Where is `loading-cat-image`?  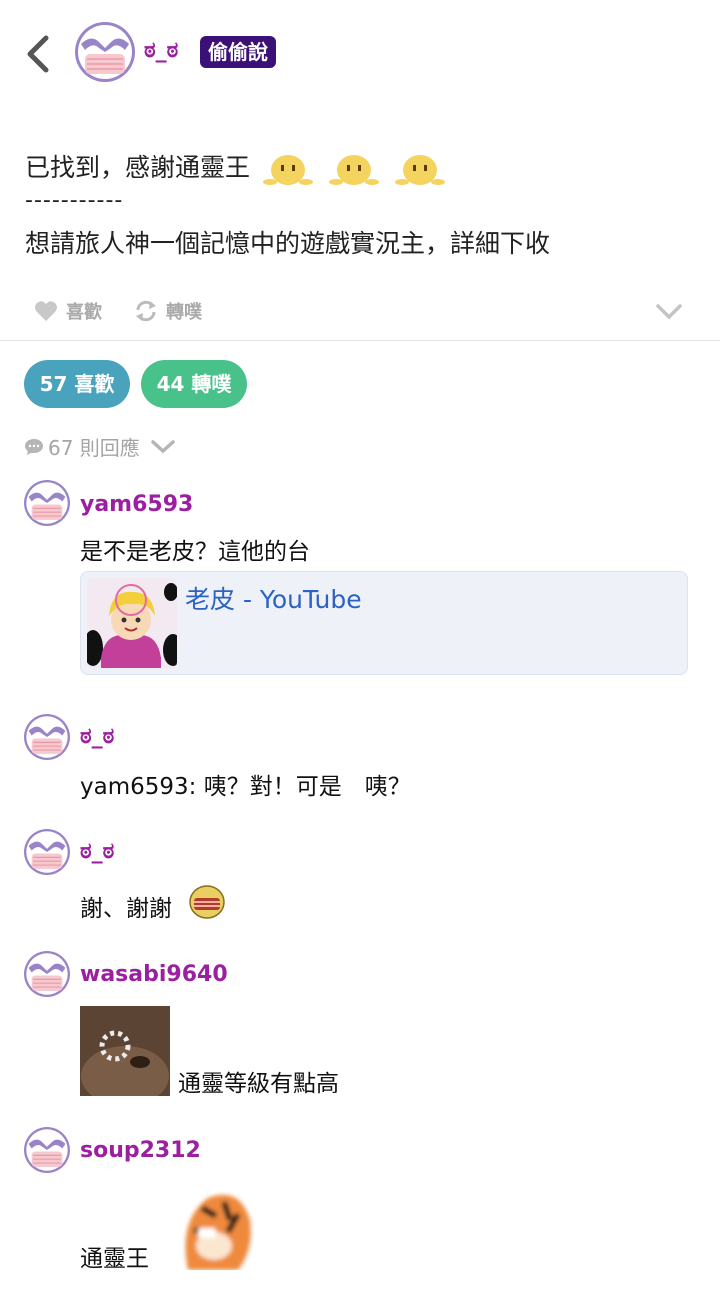
loading-cat-image is located at coordinates (125, 1051).